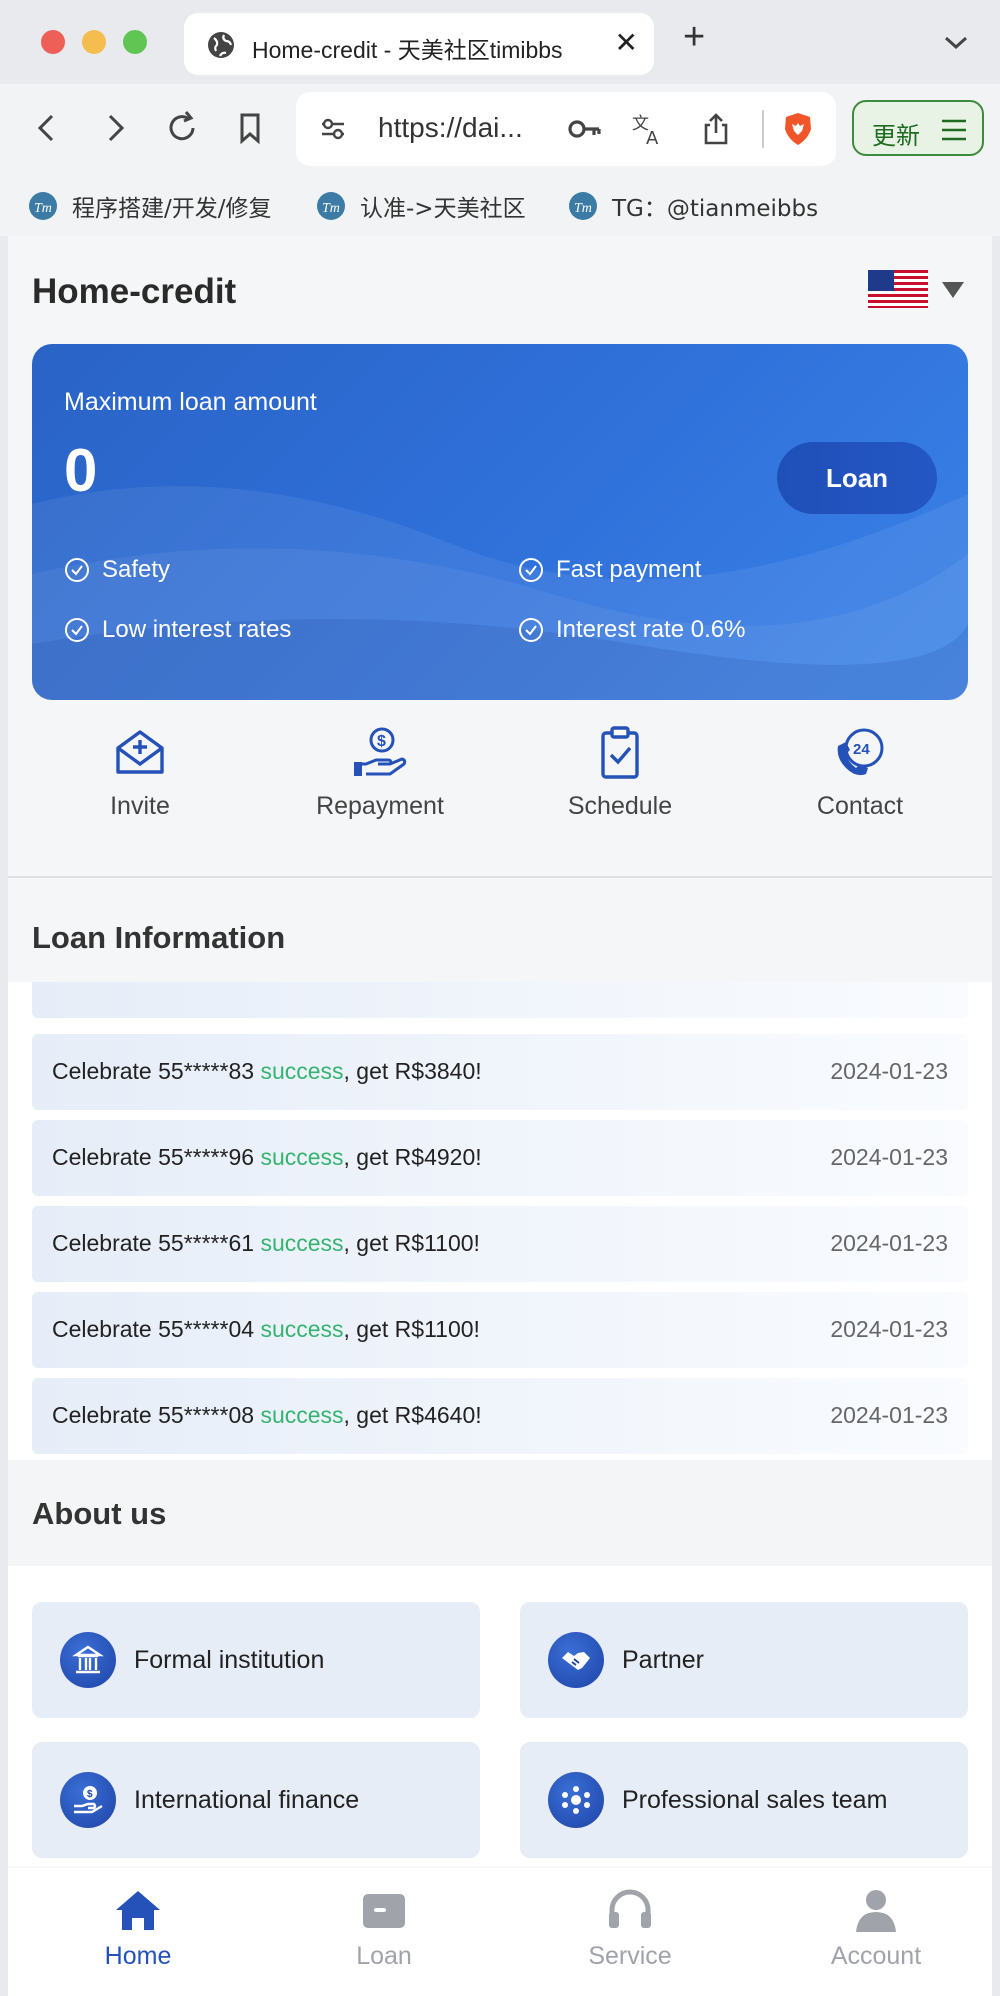 The height and width of the screenshot is (1996, 1000). What do you see at coordinates (500, 1000) in the screenshot?
I see `list-item` at bounding box center [500, 1000].